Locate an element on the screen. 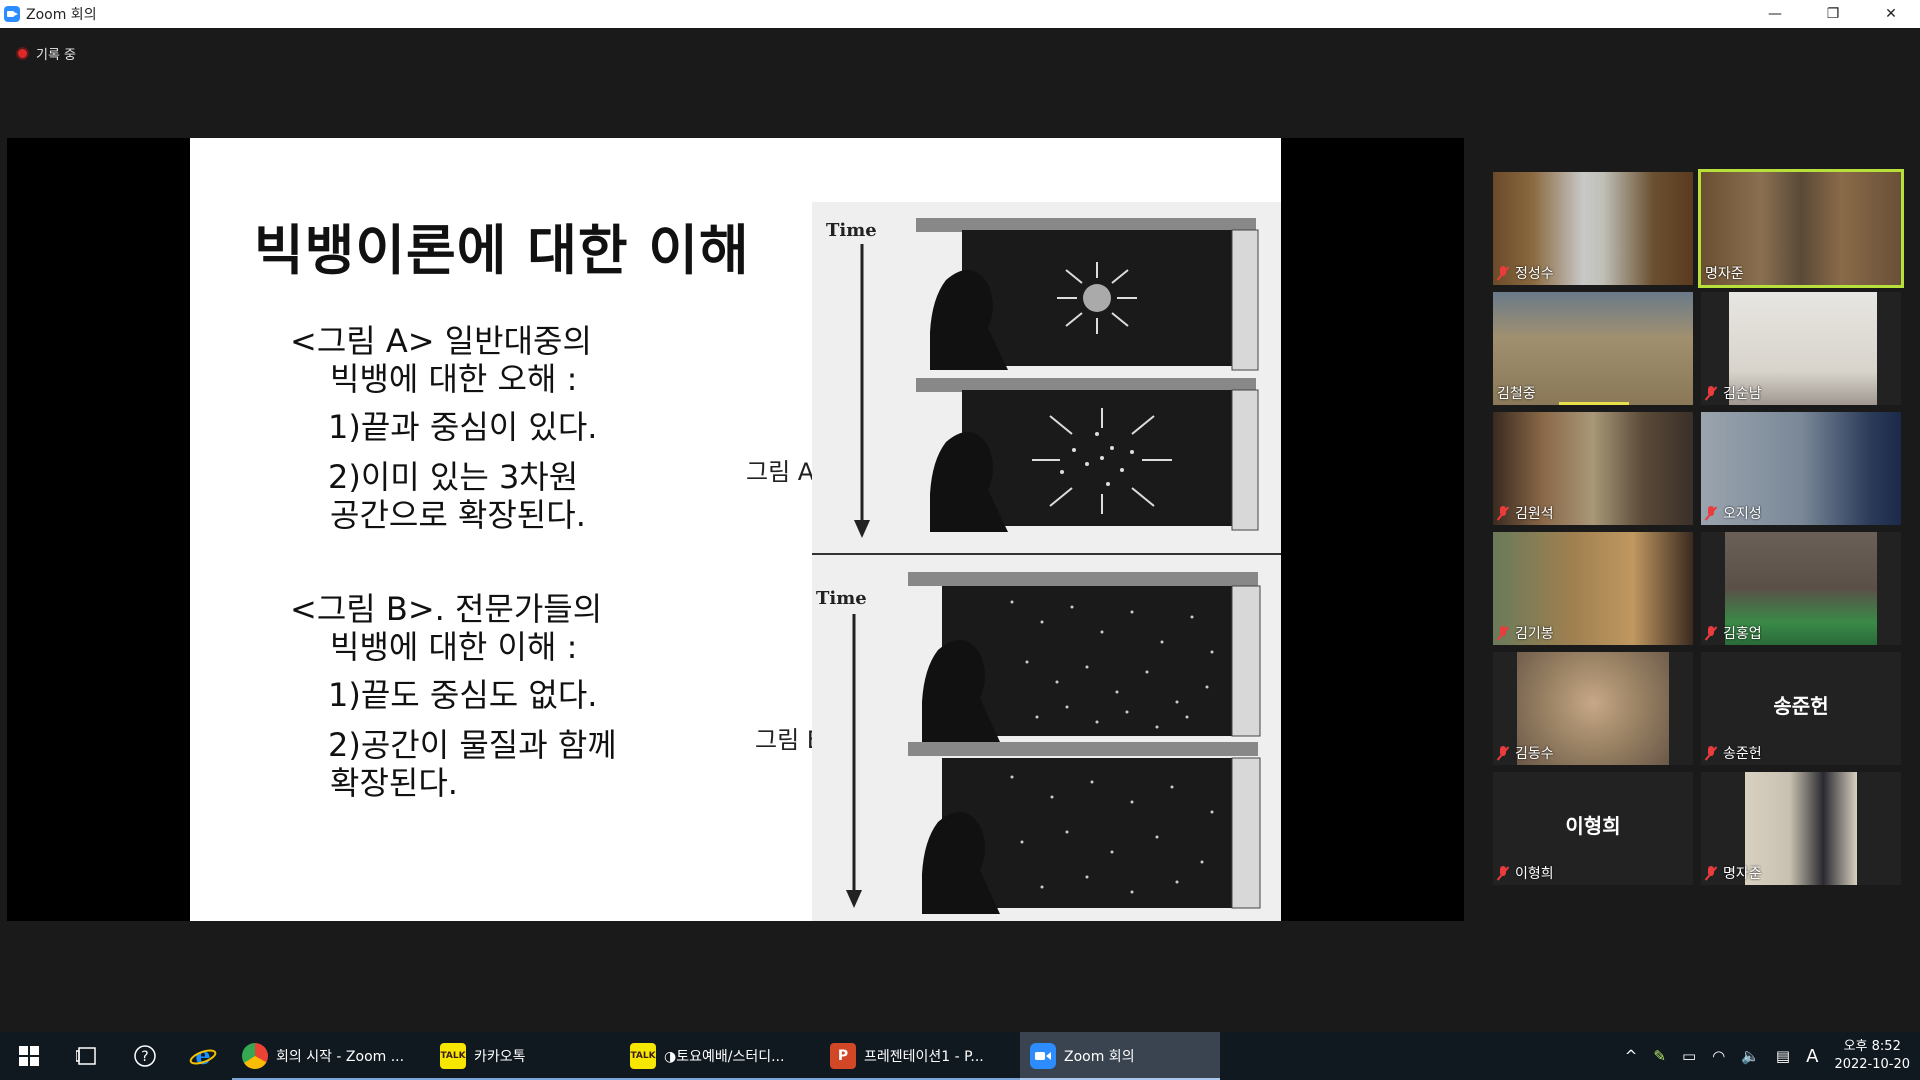 This screenshot has height=1080, width=1920. participant-tile: 김철중 is located at coordinates (1593, 348).